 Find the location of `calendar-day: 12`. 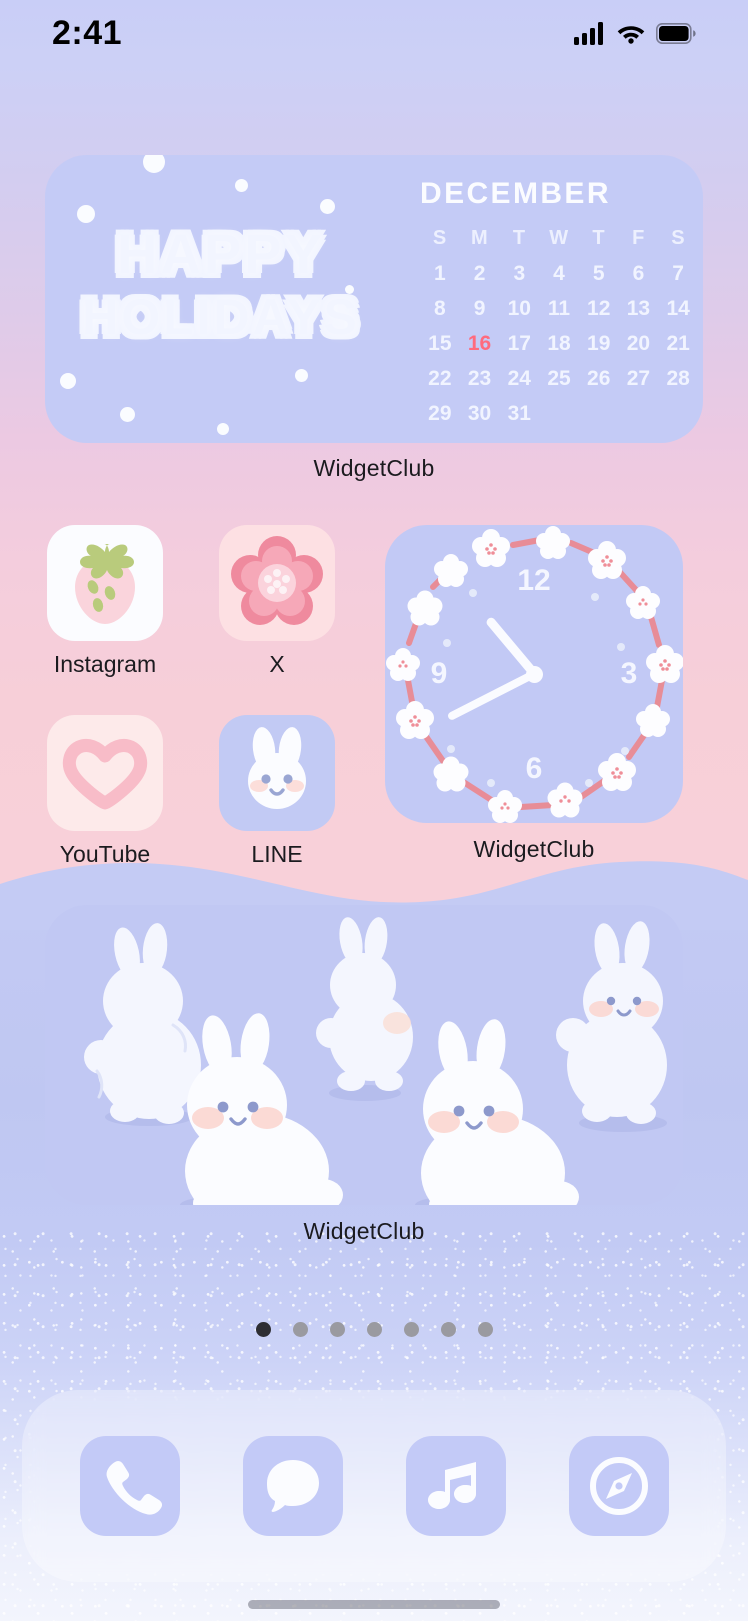

calendar-day: 12 is located at coordinates (599, 308).